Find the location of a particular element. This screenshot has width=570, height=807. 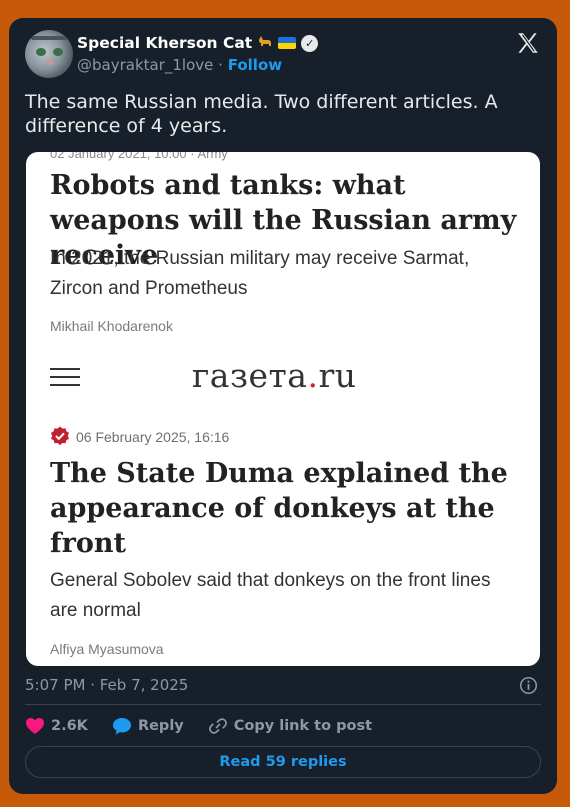

verified-badge-icon is located at coordinates (60, 436).